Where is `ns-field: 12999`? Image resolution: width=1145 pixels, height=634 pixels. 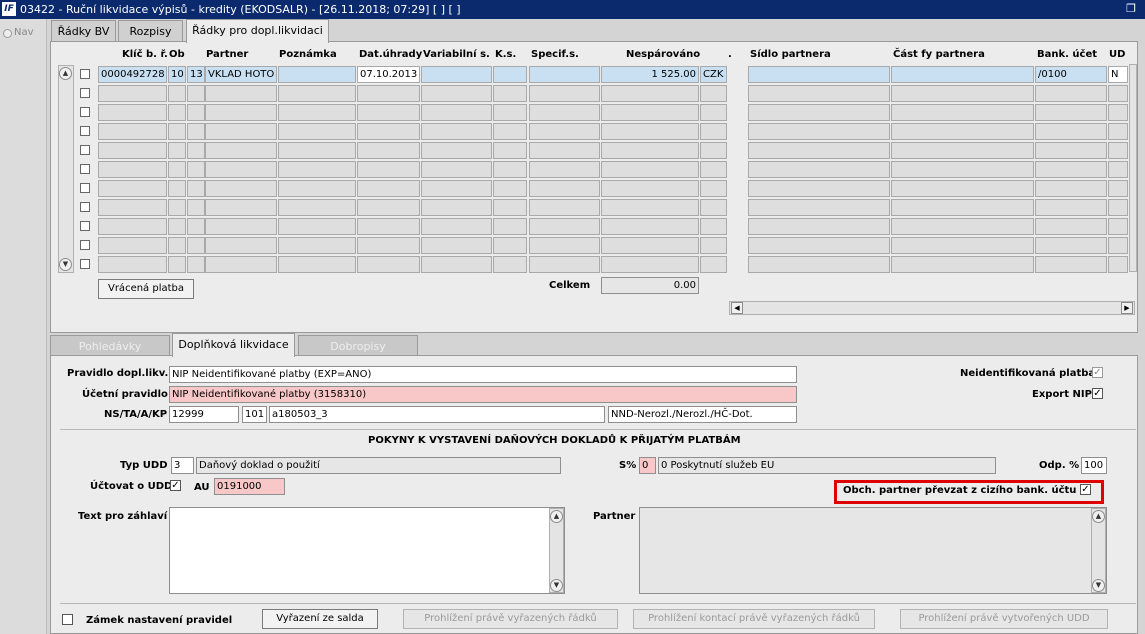
ns-field: 12999 is located at coordinates (204, 414).